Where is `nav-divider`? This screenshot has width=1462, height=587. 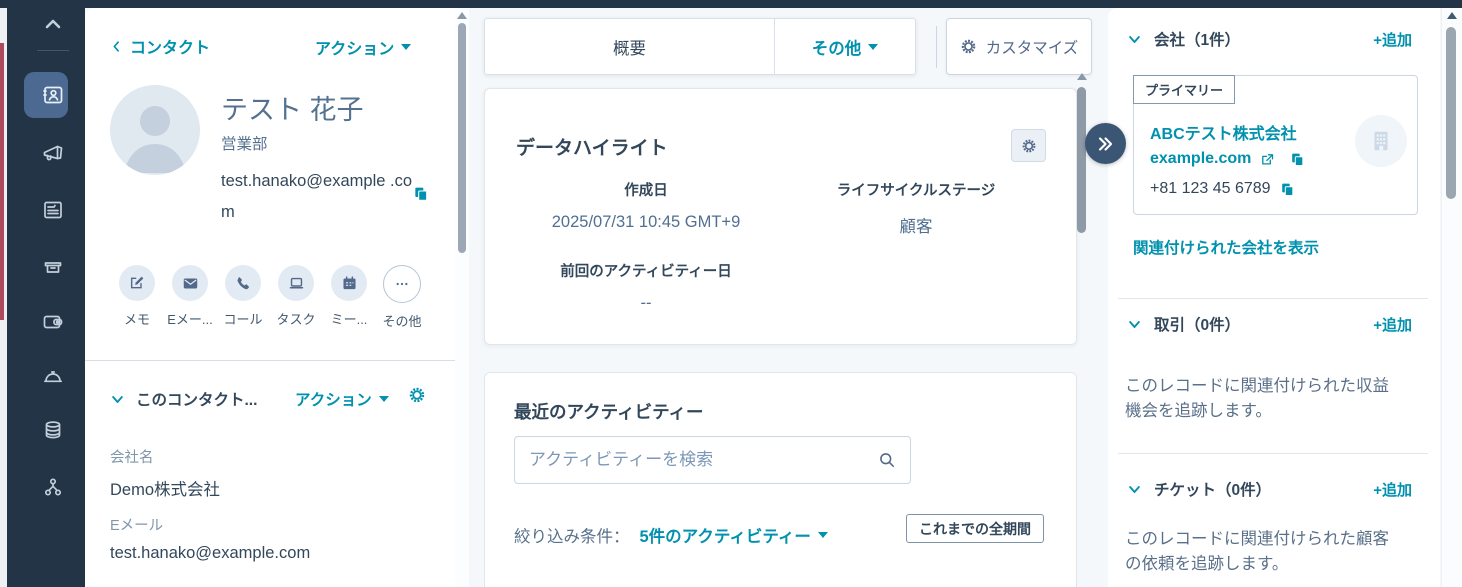 nav-divider is located at coordinates (53, 50).